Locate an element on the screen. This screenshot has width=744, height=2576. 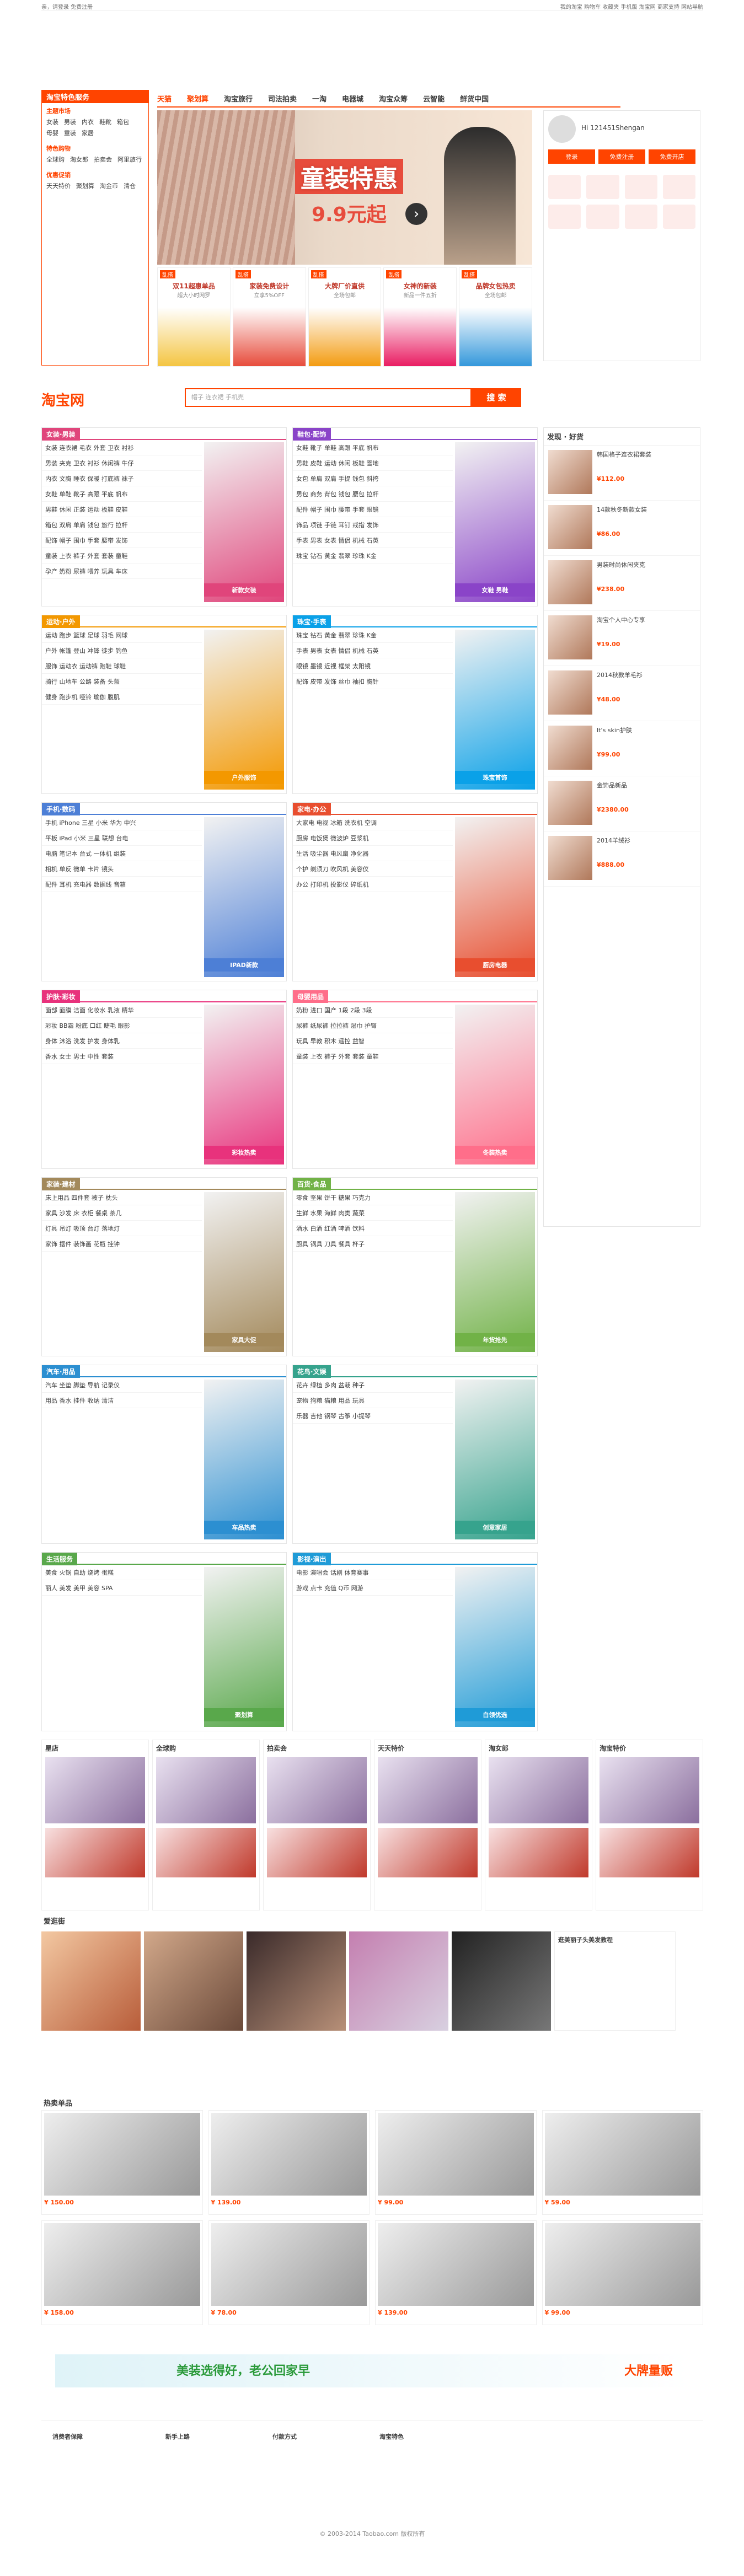
section-row: 大家电 电视 冰箱 洗衣机 空调 is located at coordinates (373, 822).